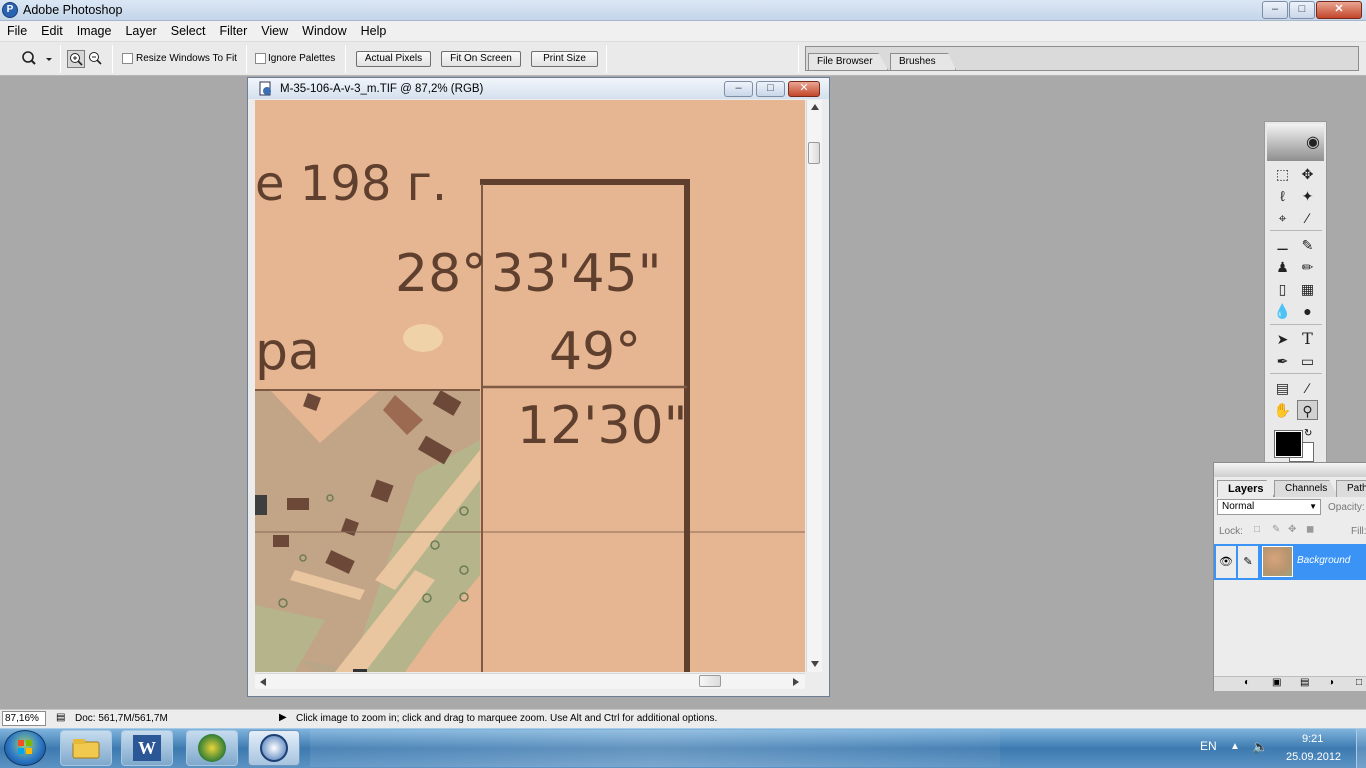  What do you see at coordinates (814, 153) in the screenshot?
I see `vertical-scroll-thumb` at bounding box center [814, 153].